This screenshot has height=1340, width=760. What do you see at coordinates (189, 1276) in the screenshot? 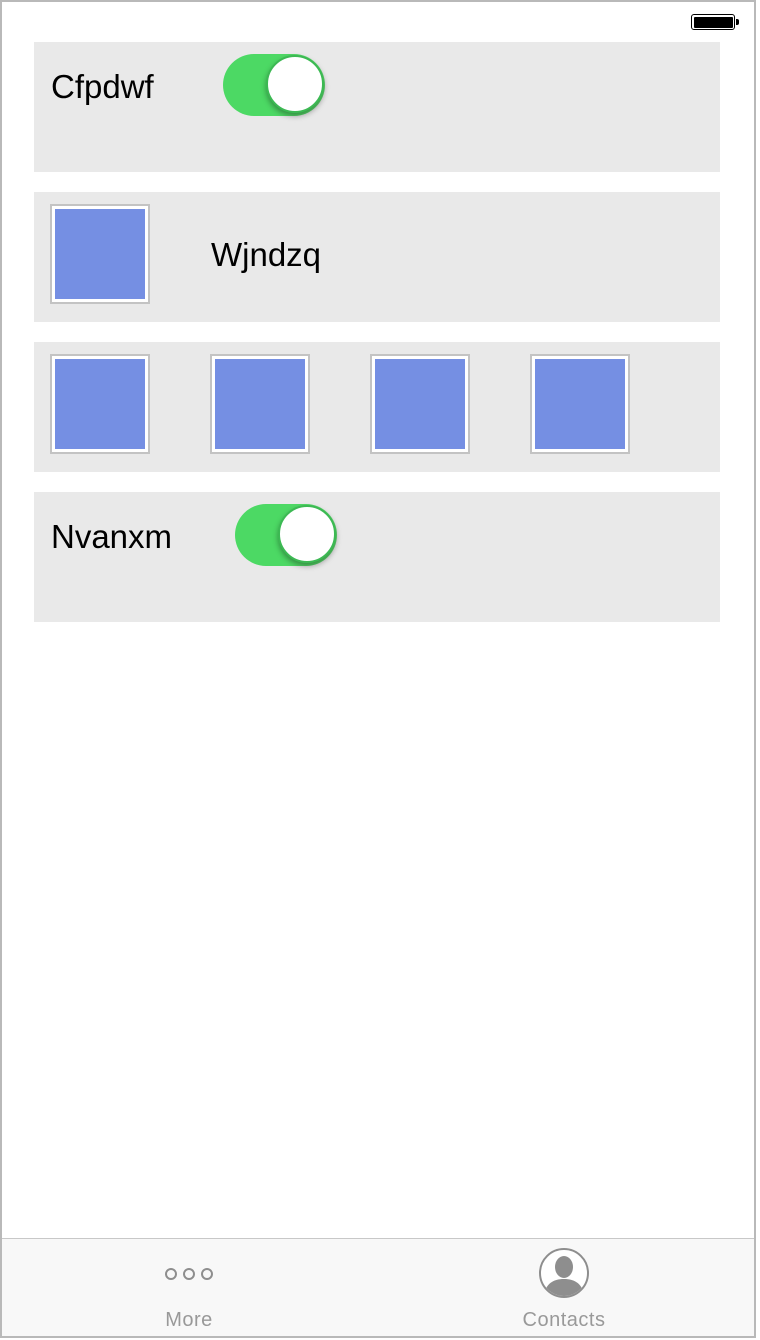
I see `more-dots-icon` at bounding box center [189, 1276].